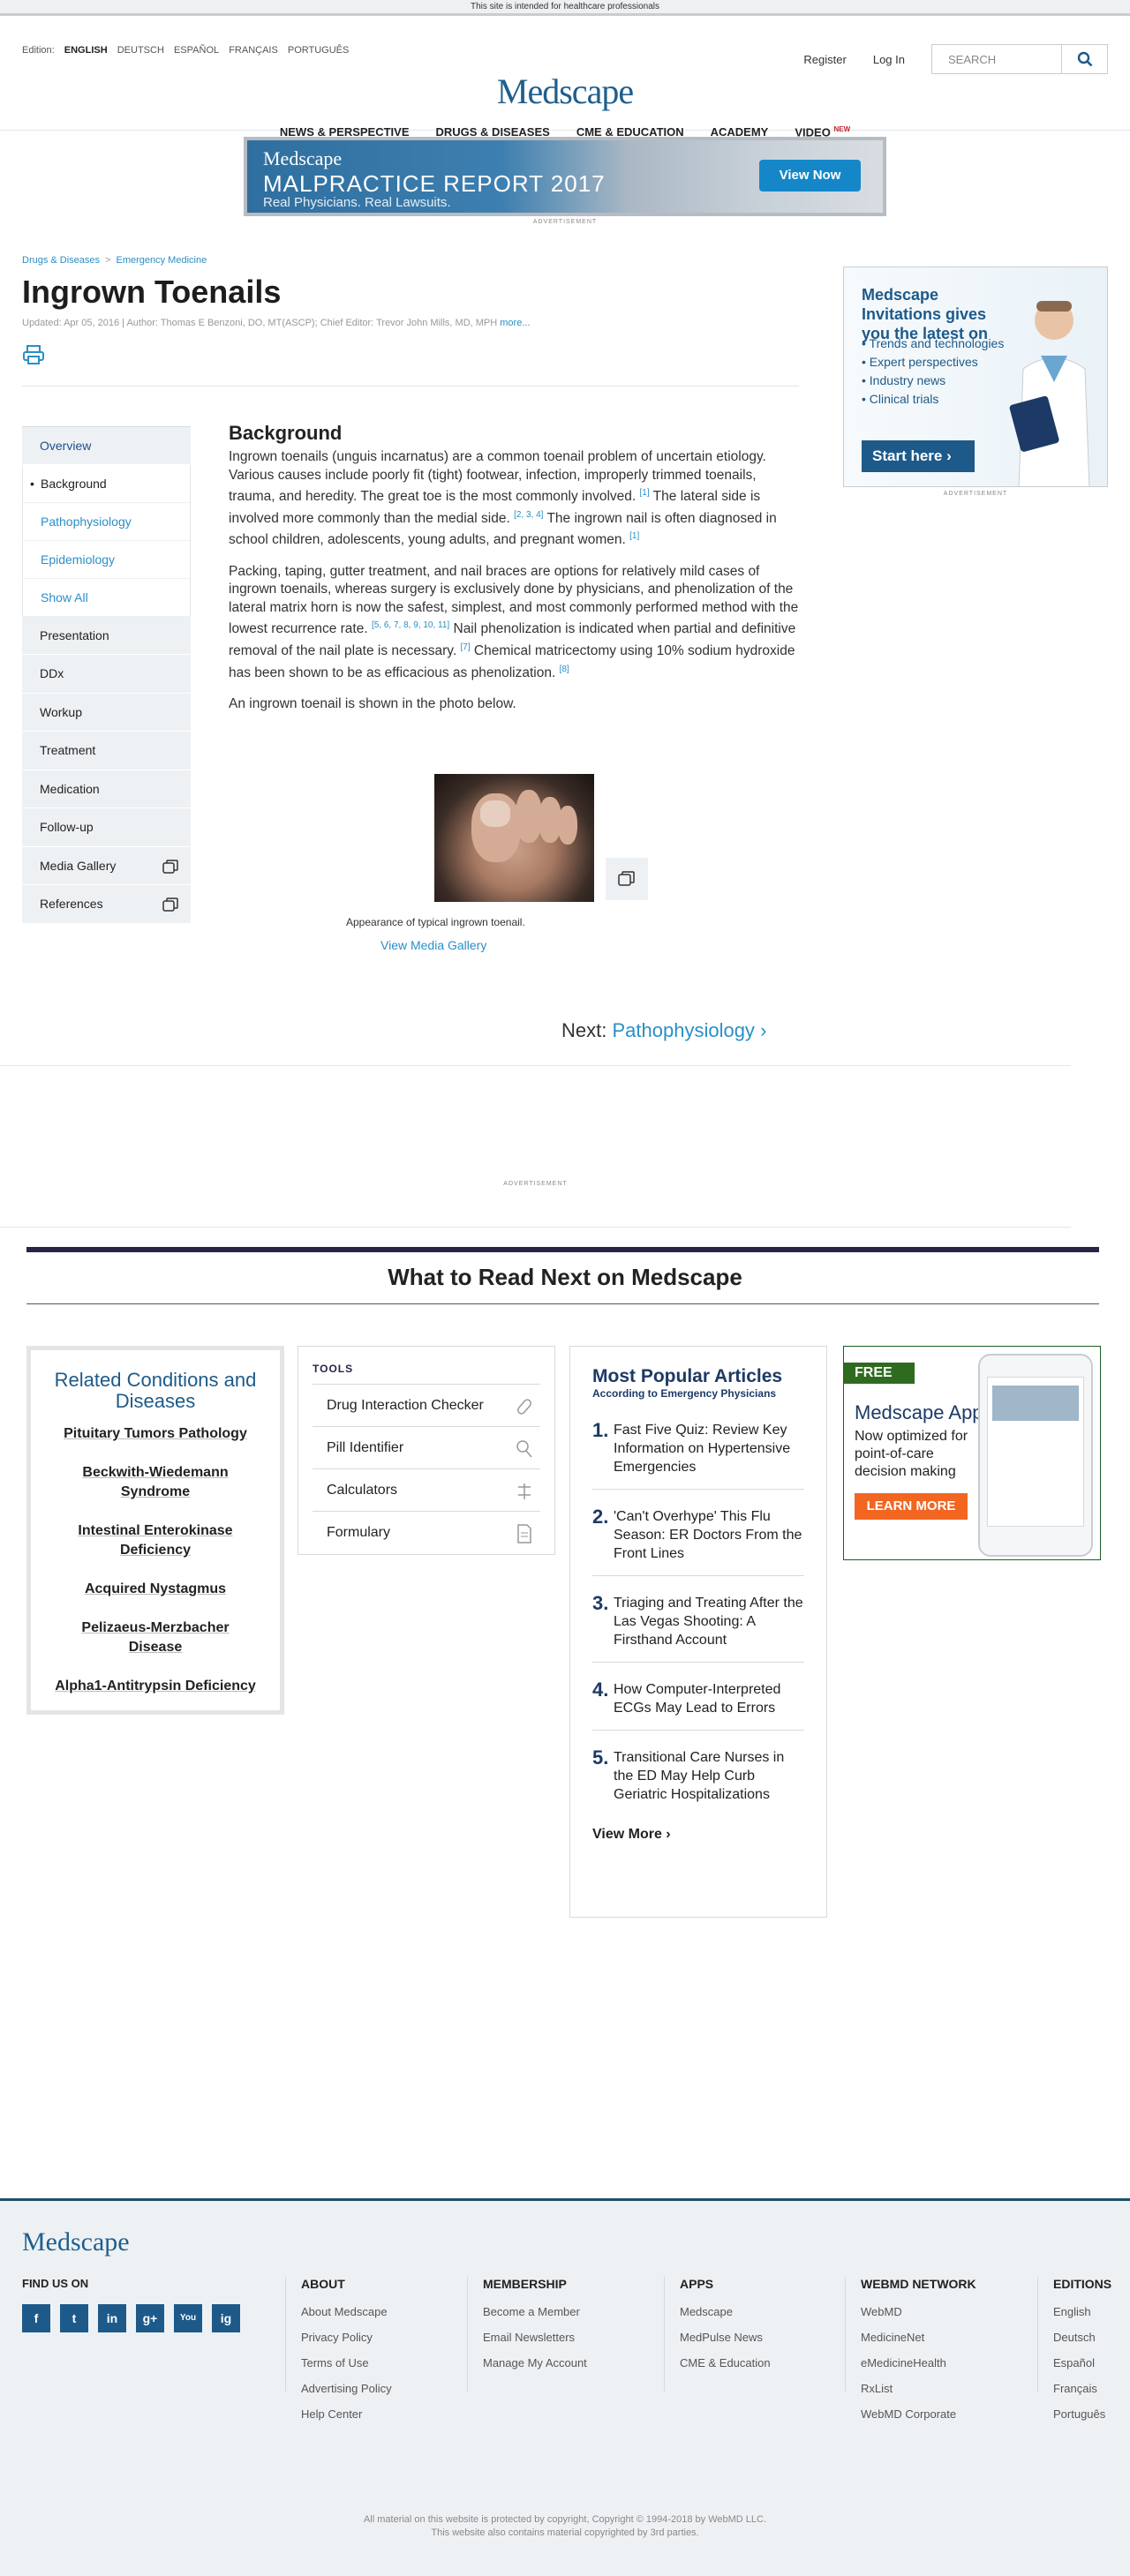 This screenshot has width=1130, height=2576. Describe the element at coordinates (61, 260) in the screenshot. I see `breadcrumb-drugs-diseases: Drugs & Diseases` at that location.